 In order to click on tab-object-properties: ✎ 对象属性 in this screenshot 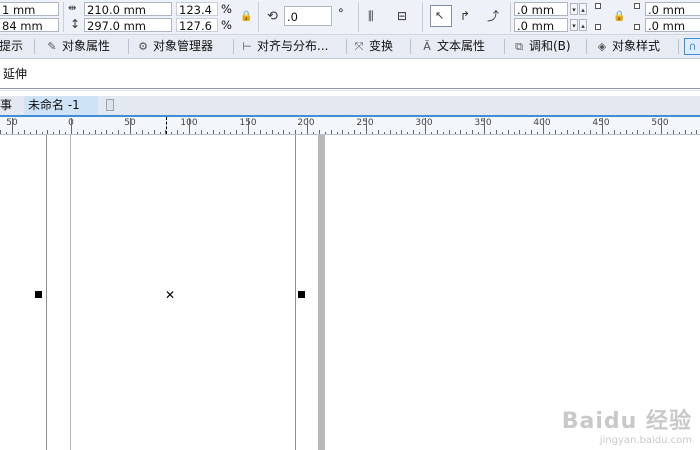, I will do `click(77, 46)`.